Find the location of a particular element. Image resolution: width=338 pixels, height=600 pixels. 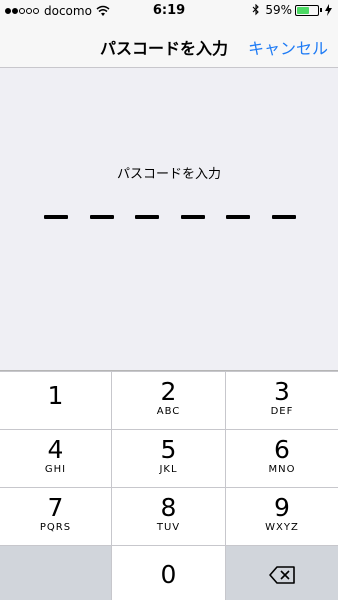

key-4: 4 GHI is located at coordinates (55, 458).